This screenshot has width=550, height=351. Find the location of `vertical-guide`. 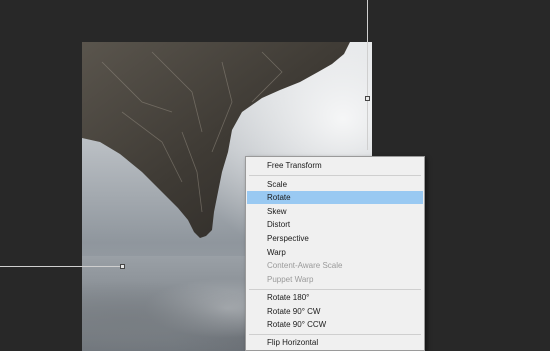

vertical-guide is located at coordinates (367, 75).